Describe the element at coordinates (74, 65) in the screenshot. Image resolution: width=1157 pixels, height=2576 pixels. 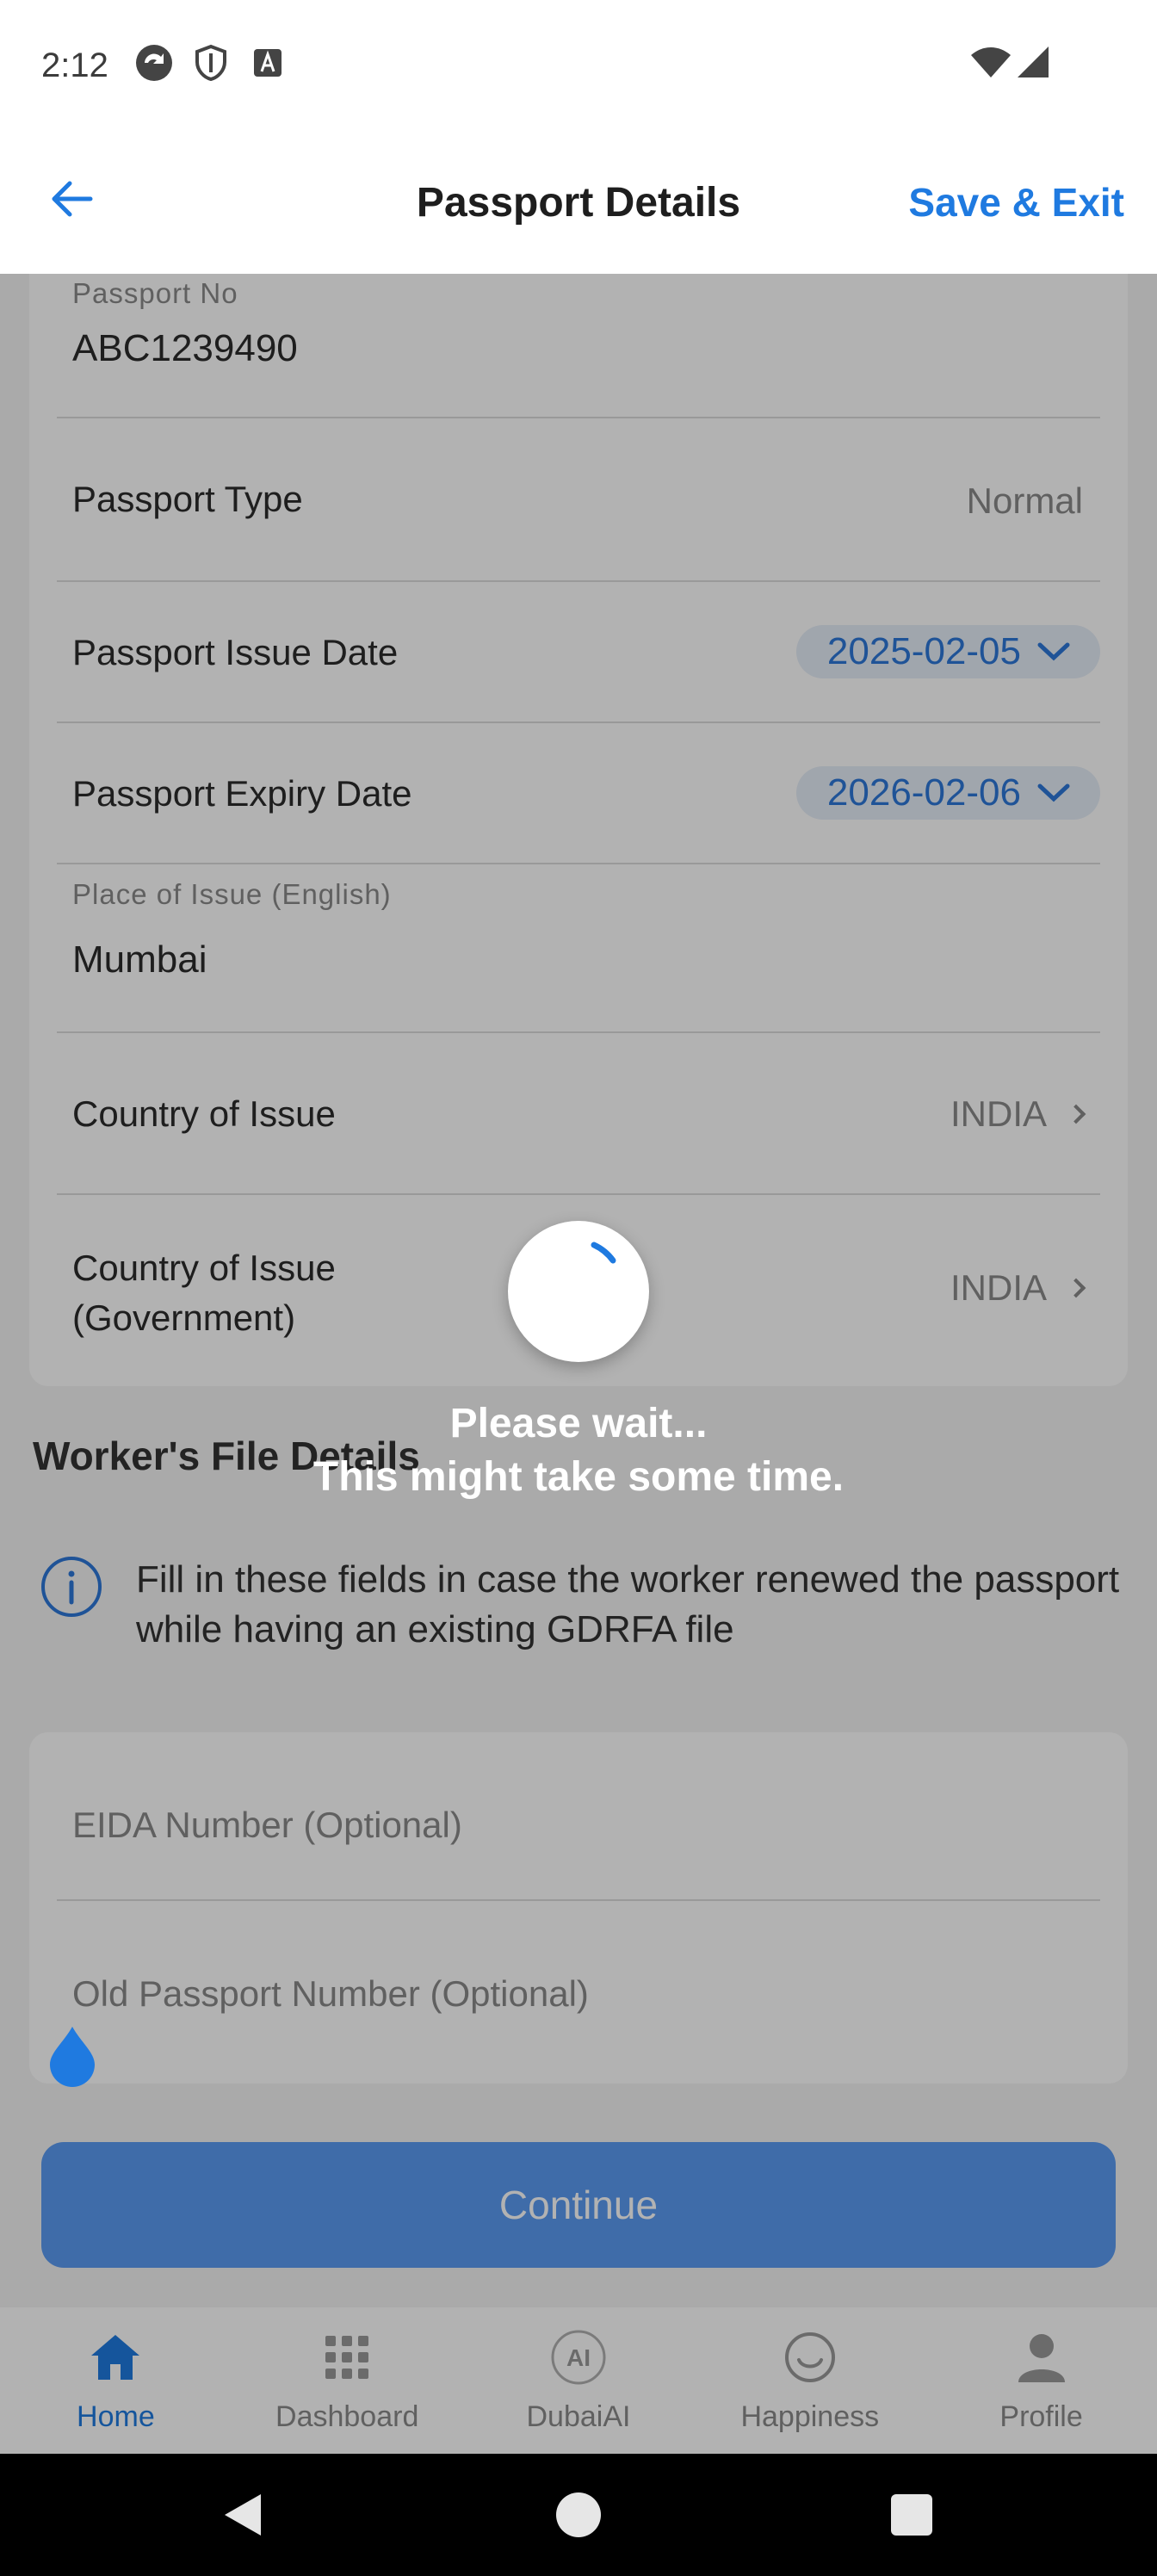
I see `status-time: 2:12` at that location.